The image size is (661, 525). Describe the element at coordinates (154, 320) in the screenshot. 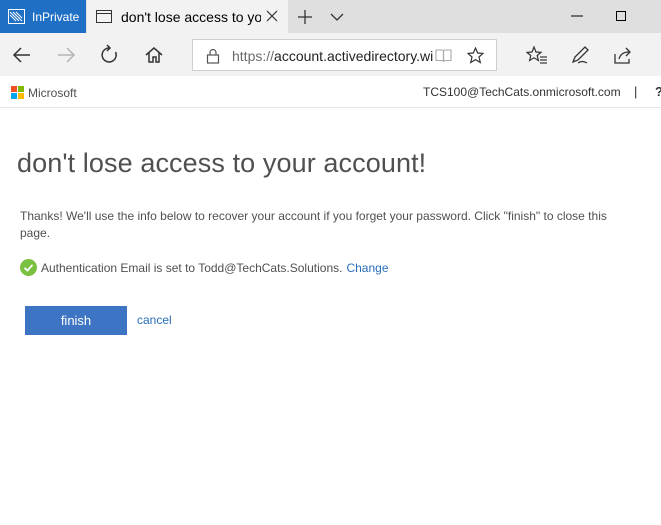

I see `cancel-link: cancel` at that location.